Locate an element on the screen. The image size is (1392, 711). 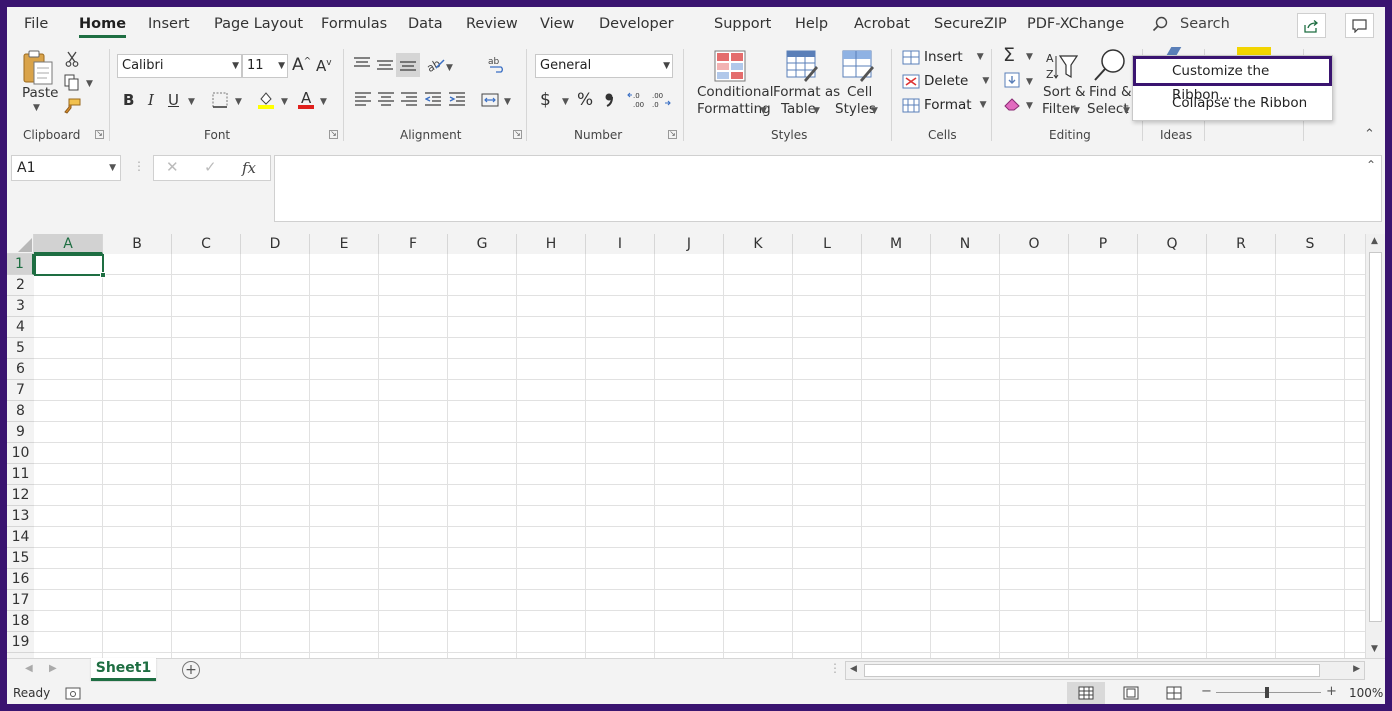
row-header: 5 is located at coordinates (20, 348).